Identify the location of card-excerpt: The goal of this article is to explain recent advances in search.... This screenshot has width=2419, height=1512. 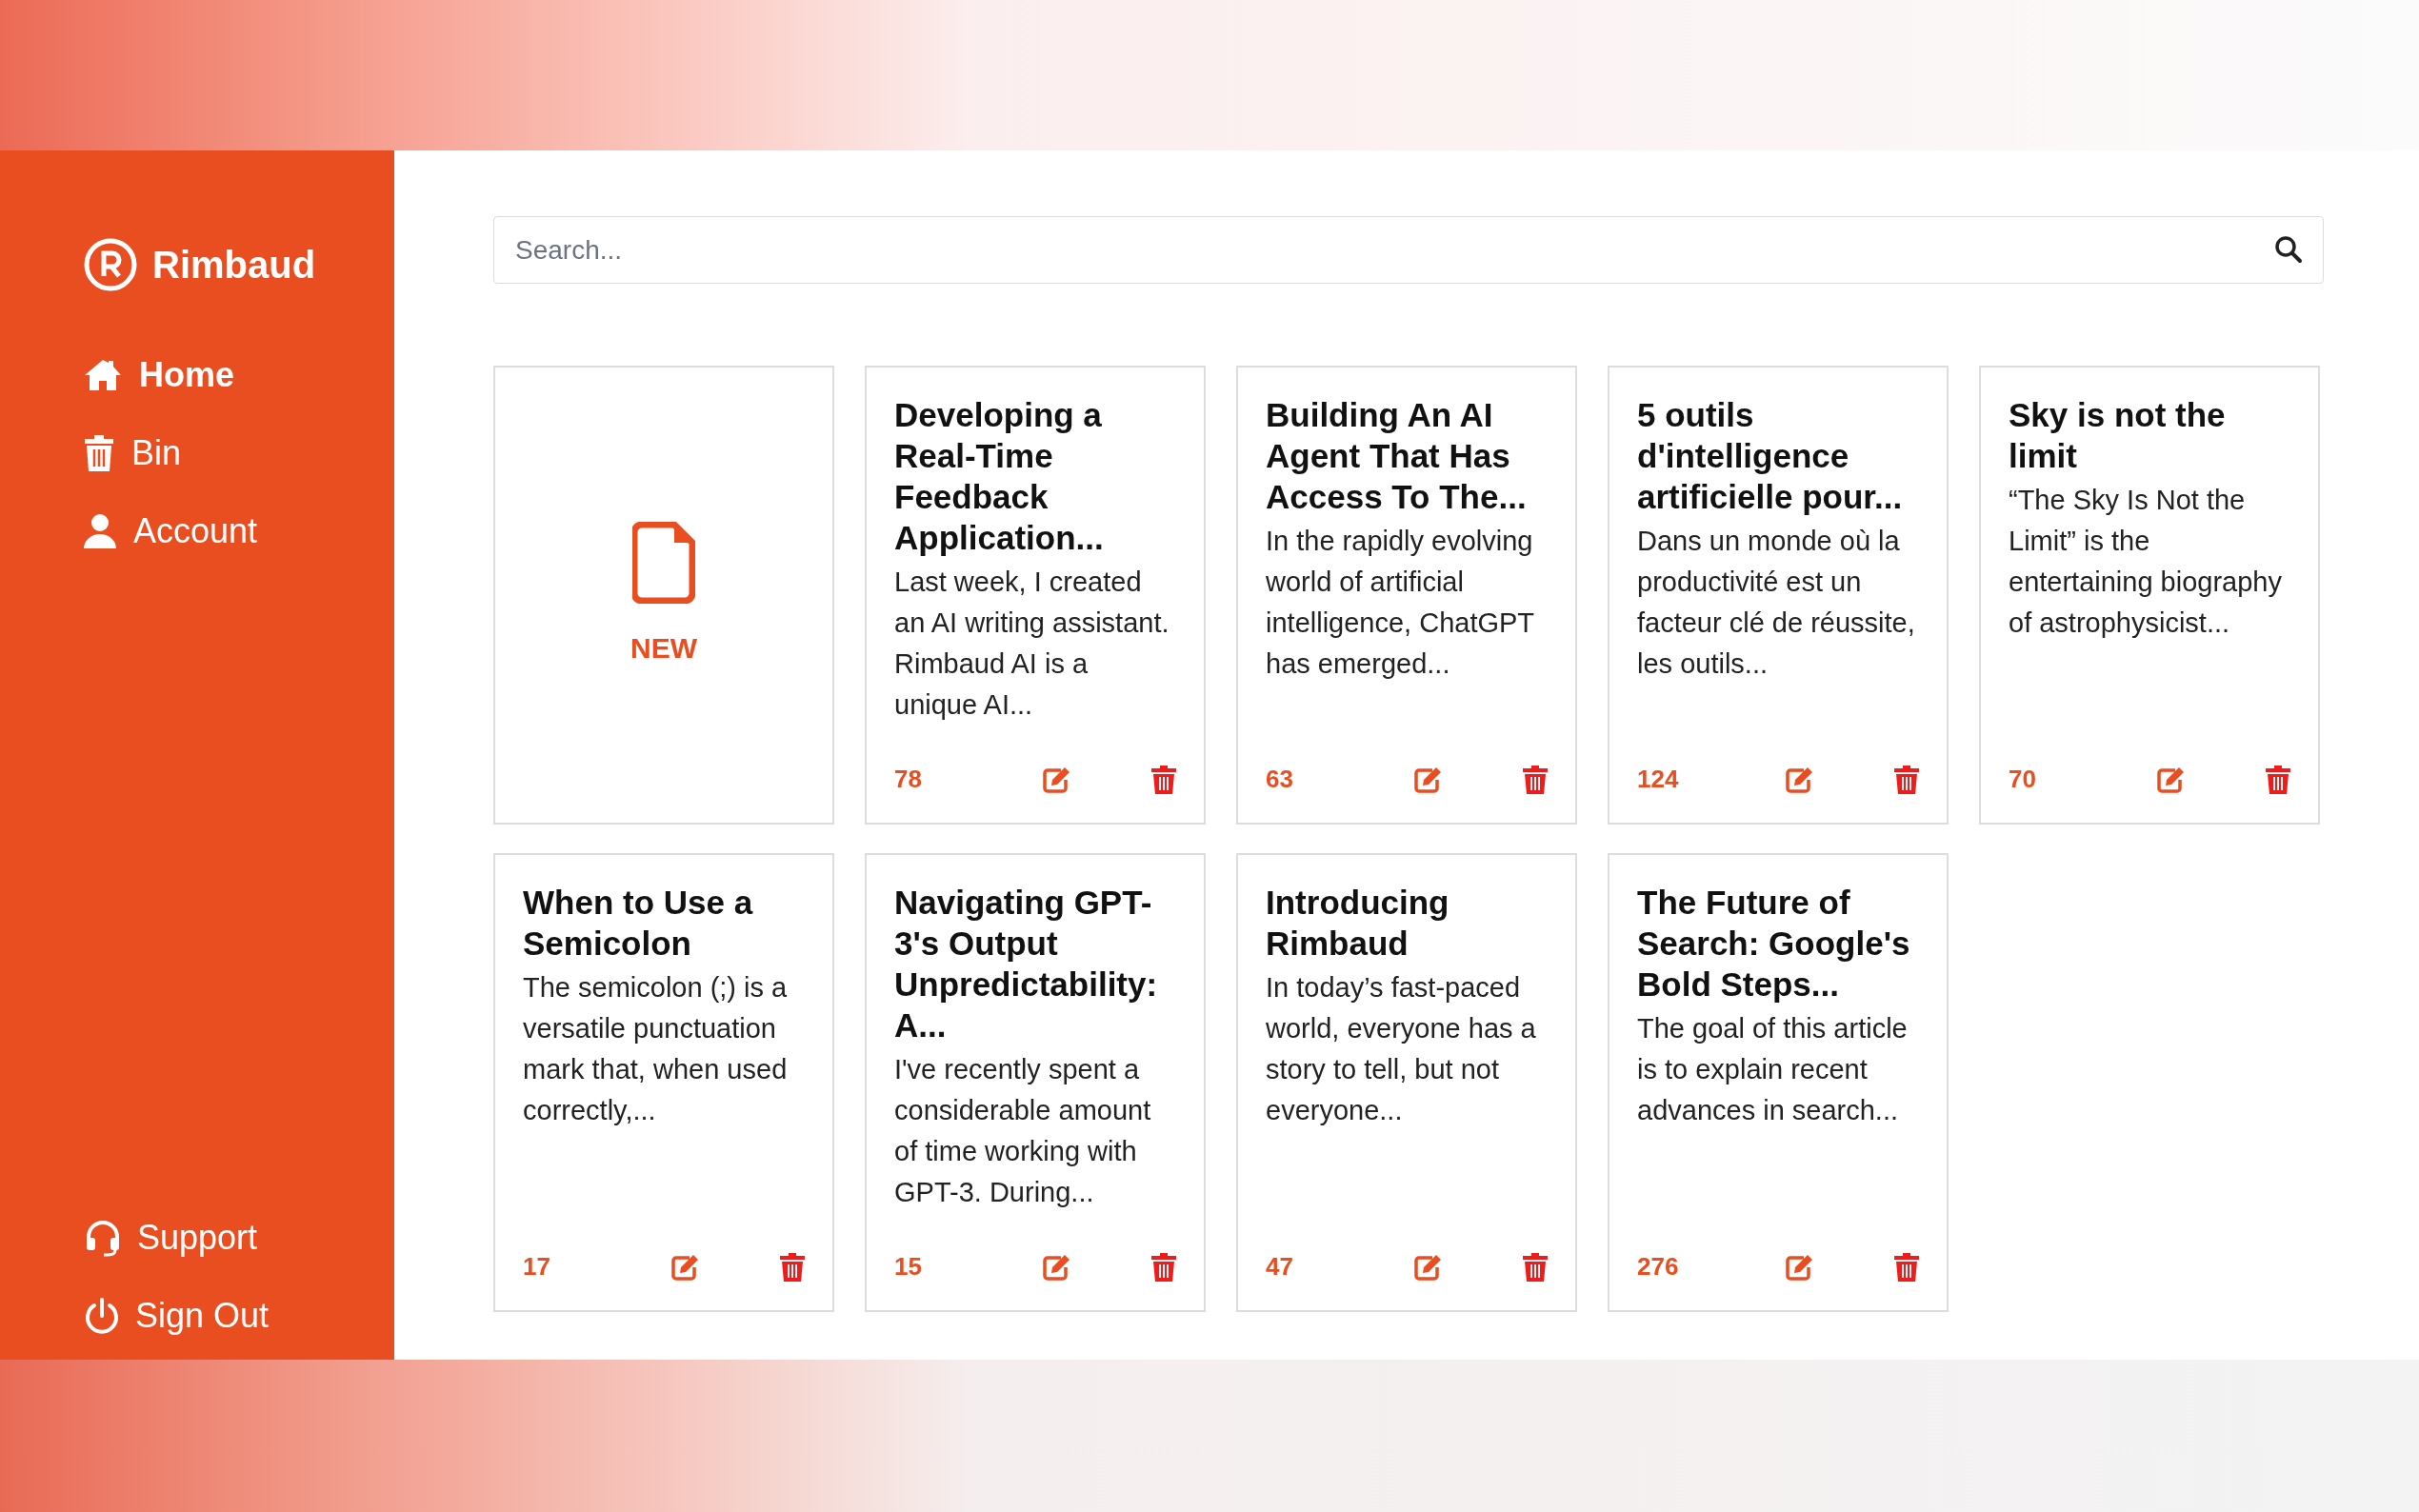
(1773, 1069).